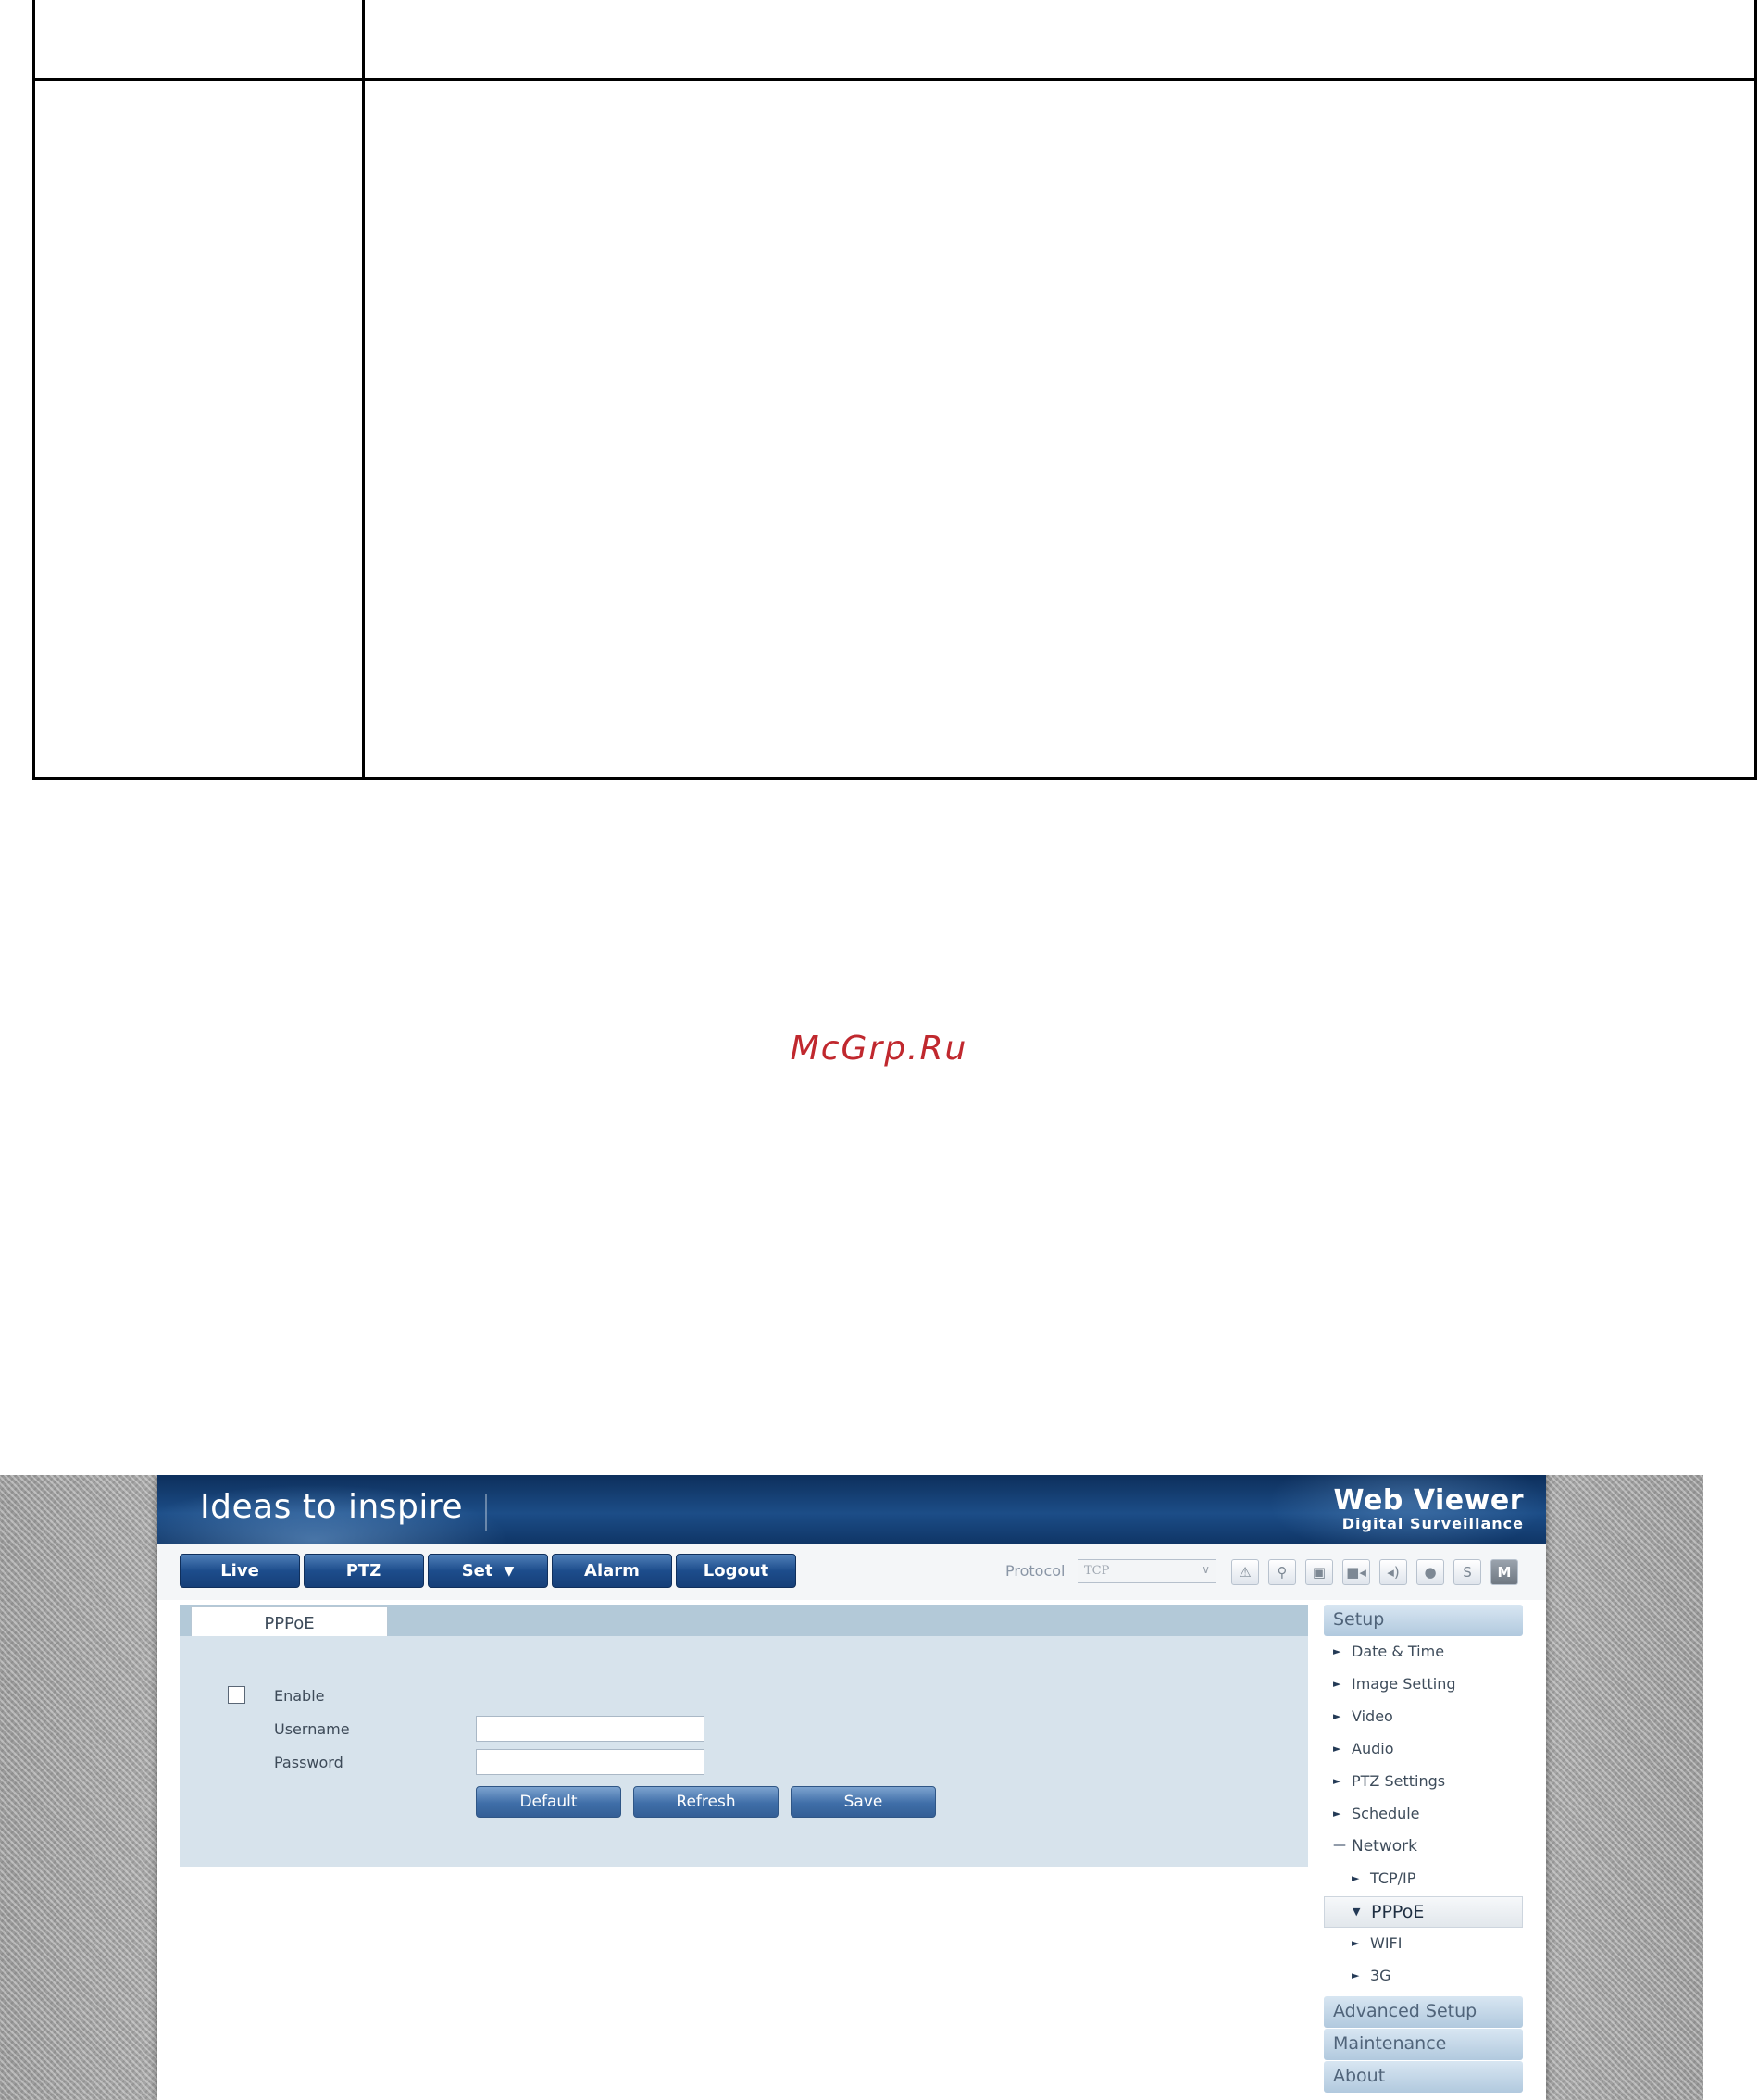 The height and width of the screenshot is (2100, 1758). I want to click on menu-item-3g: ► 3G, so click(1423, 1978).